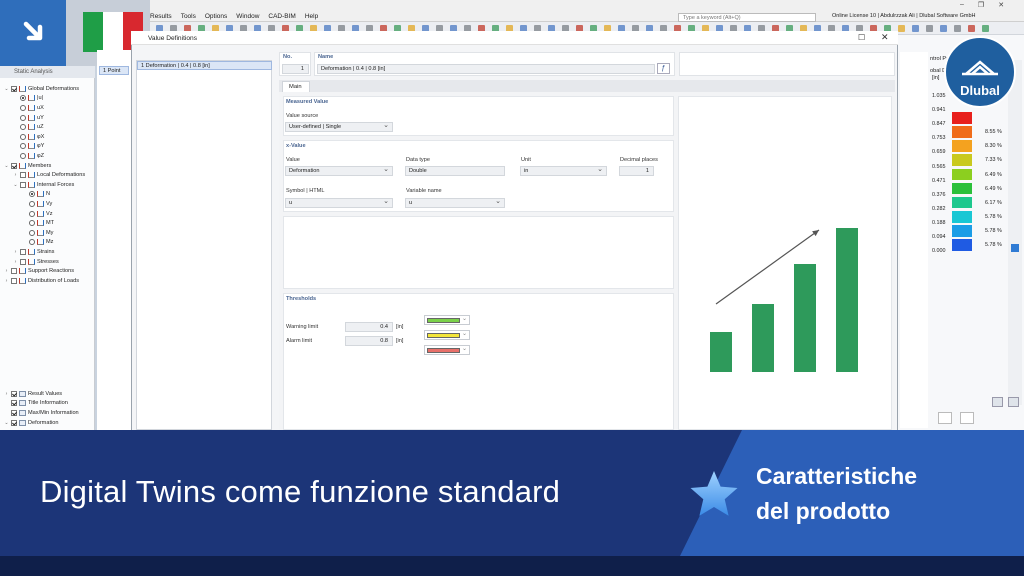  Describe the element at coordinates (36, 195) in the screenshot. I see `tree-item: N` at that location.